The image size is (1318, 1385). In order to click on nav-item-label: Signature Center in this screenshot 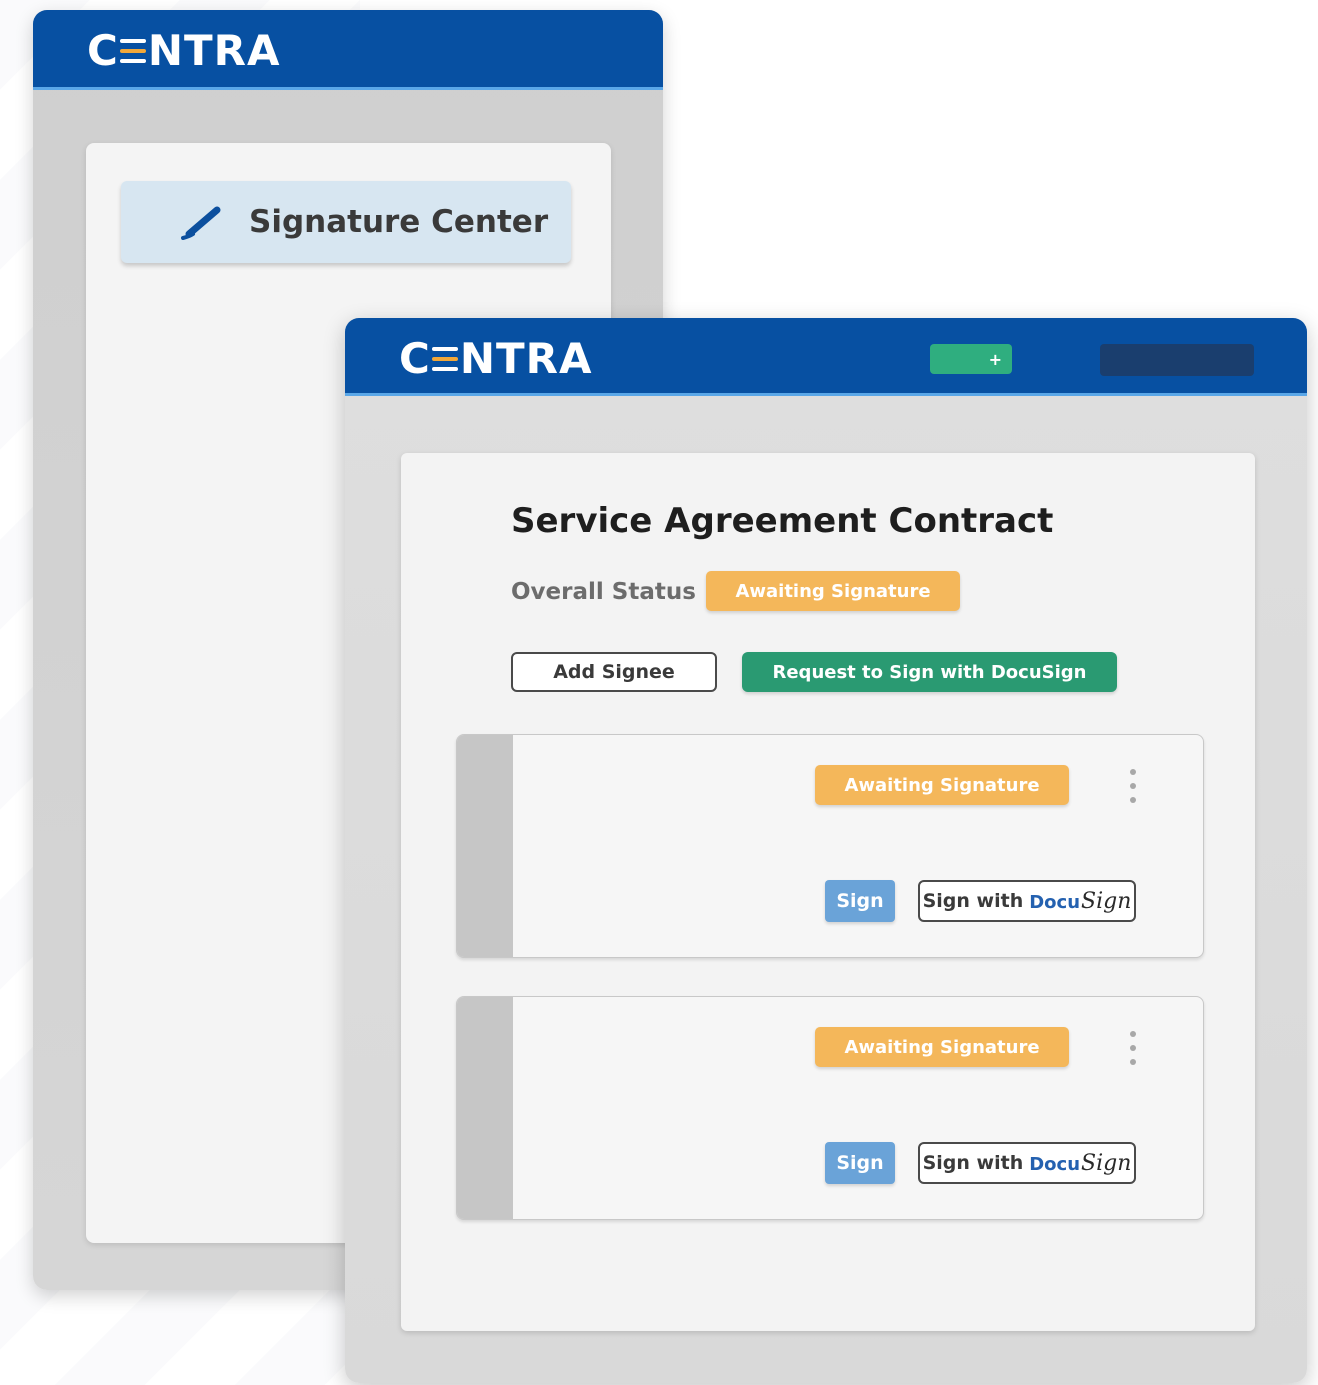, I will do `click(399, 222)`.